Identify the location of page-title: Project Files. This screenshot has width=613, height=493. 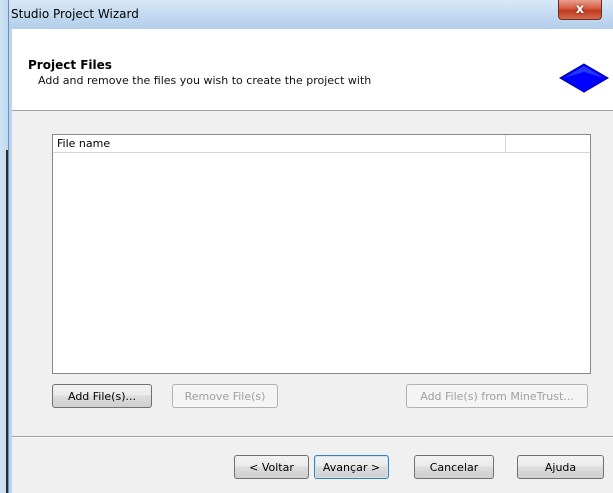
(70, 65).